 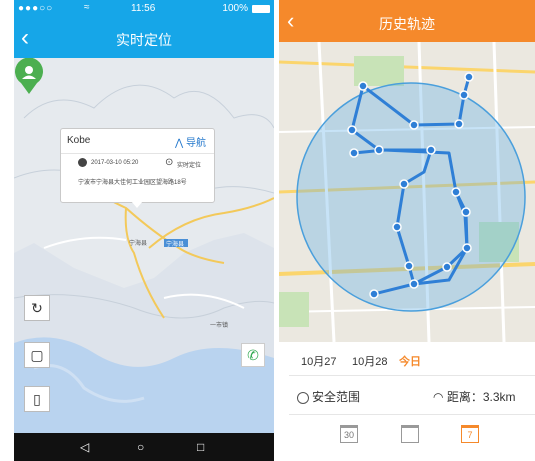 I want to click on location-pin-icon, so click(x=29, y=76).